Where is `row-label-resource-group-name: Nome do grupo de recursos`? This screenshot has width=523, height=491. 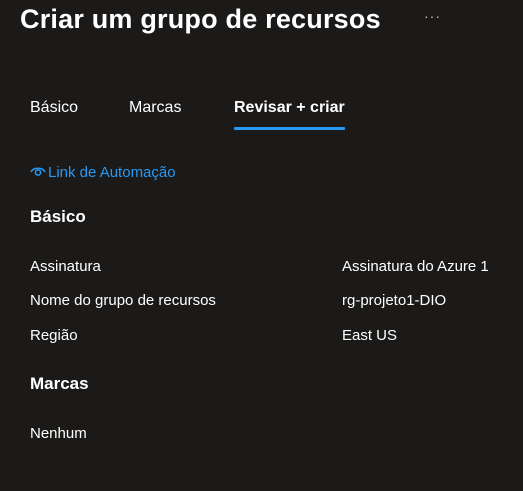
row-label-resource-group-name: Nome do grupo de recursos is located at coordinates (123, 300).